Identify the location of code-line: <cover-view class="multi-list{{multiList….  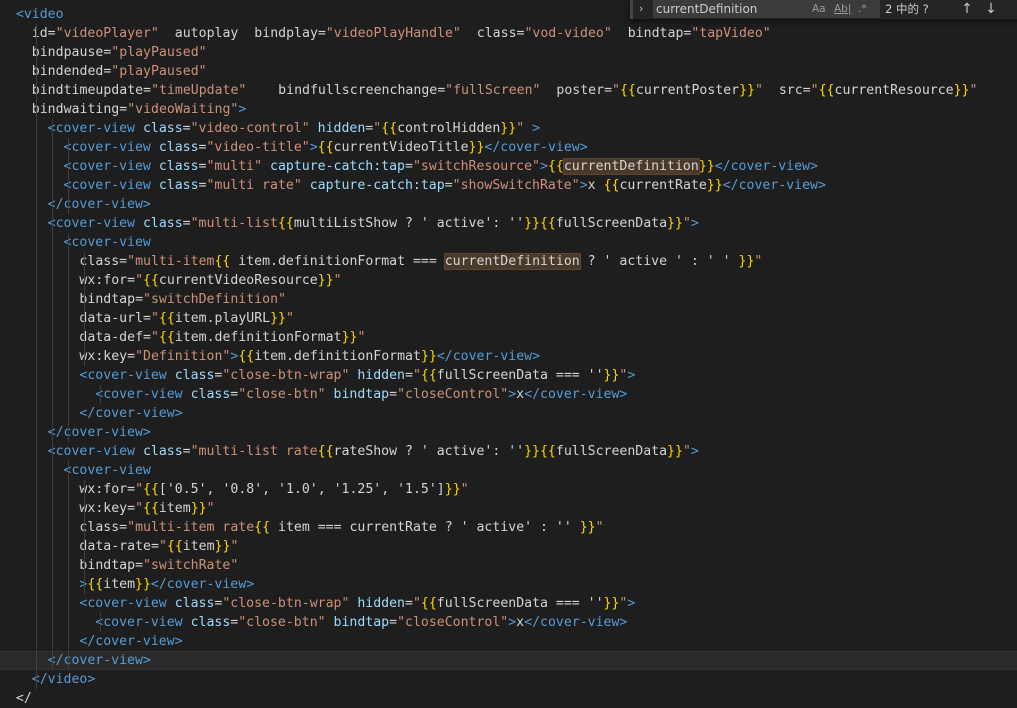
(508, 223).